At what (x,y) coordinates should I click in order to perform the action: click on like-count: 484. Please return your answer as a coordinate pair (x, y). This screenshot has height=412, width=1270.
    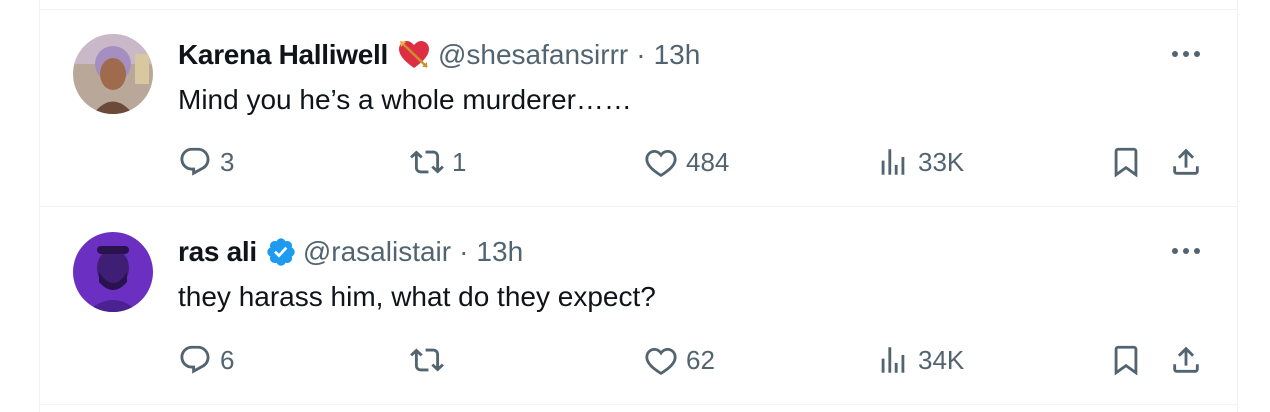
    Looking at the image, I should click on (708, 161).